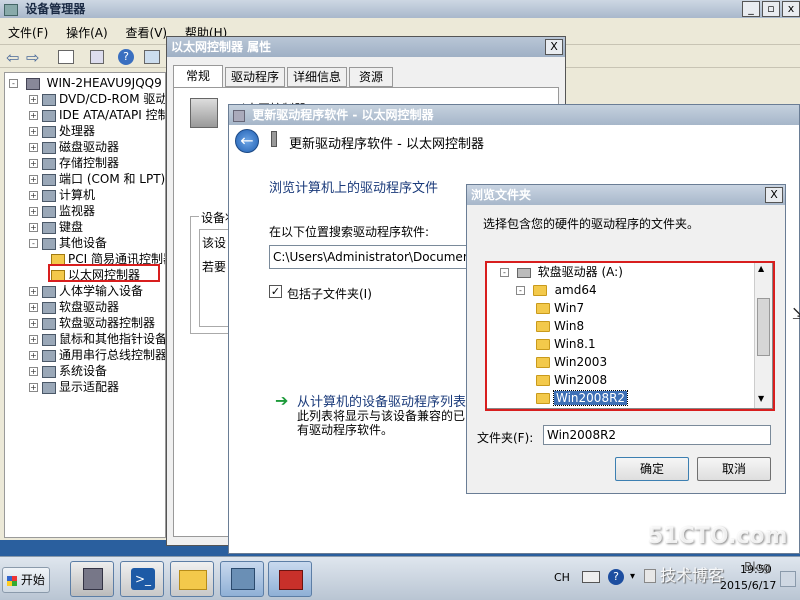 The height and width of the screenshot is (600, 800). I want to click on language-indicator: CH, so click(562, 577).